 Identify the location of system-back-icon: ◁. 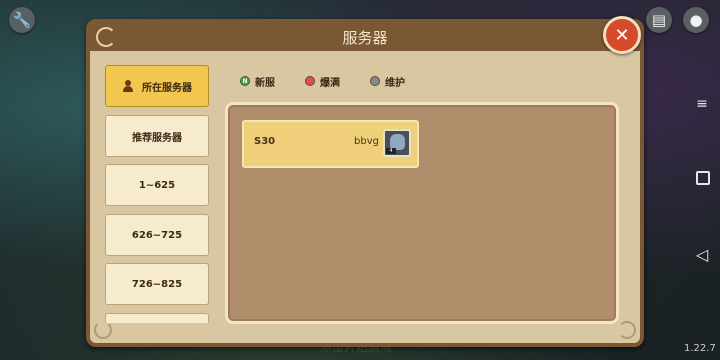
(702, 254).